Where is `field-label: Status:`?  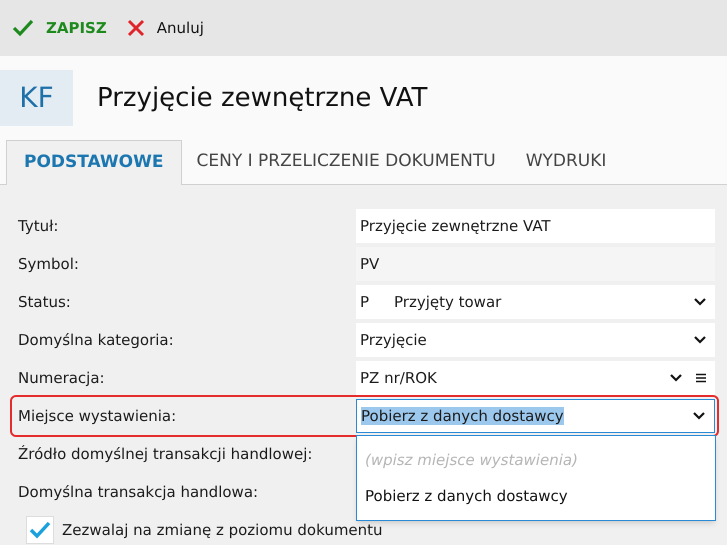 field-label: Status: is located at coordinates (44, 302).